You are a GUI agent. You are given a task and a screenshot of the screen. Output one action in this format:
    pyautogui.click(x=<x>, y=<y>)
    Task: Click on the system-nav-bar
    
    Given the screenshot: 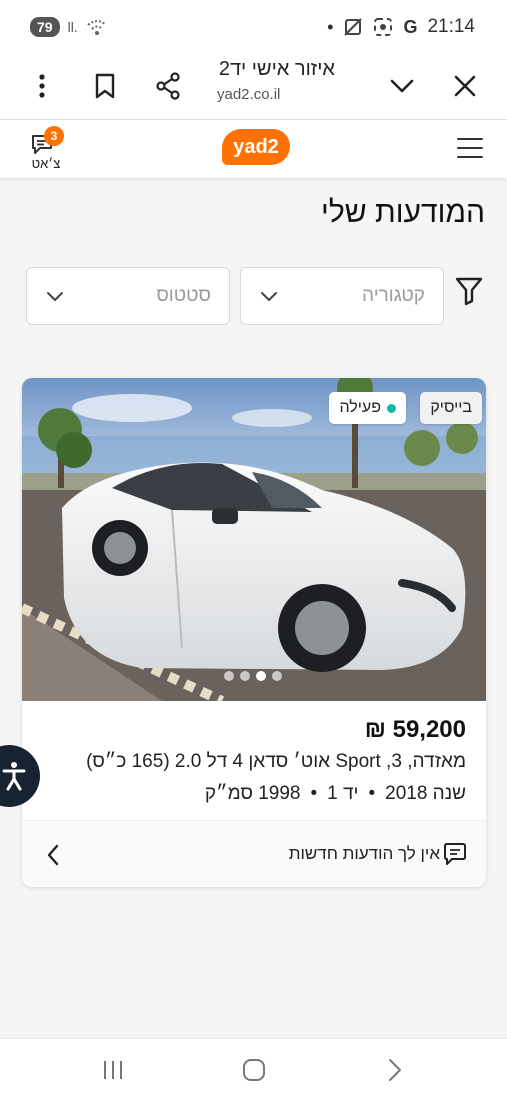 What is the action you would take?
    pyautogui.click(x=253, y=1069)
    